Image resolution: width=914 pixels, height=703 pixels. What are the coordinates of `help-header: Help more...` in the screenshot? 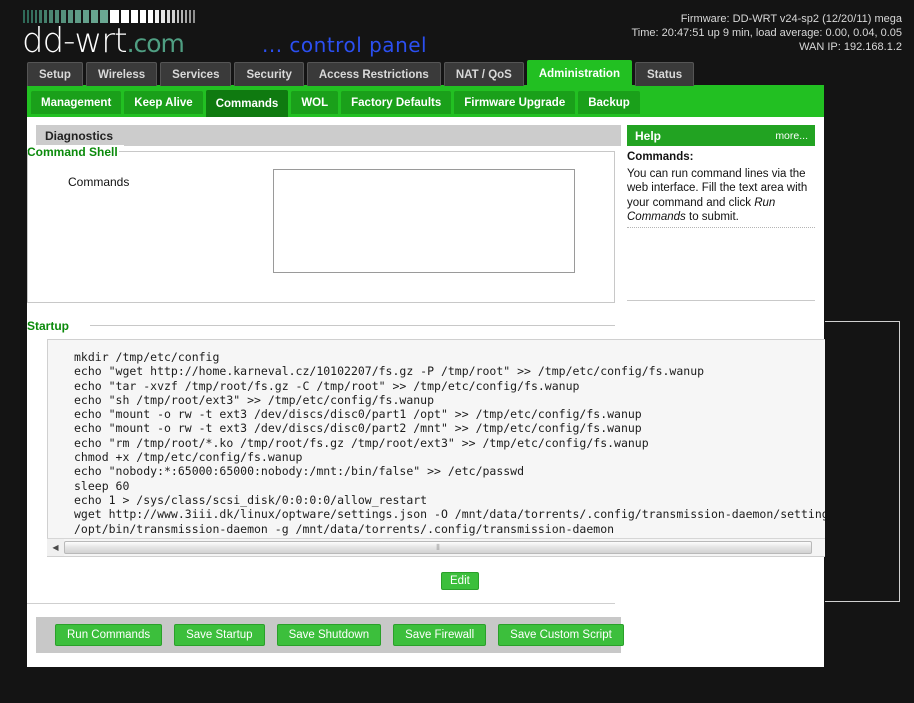 It's located at (721, 135).